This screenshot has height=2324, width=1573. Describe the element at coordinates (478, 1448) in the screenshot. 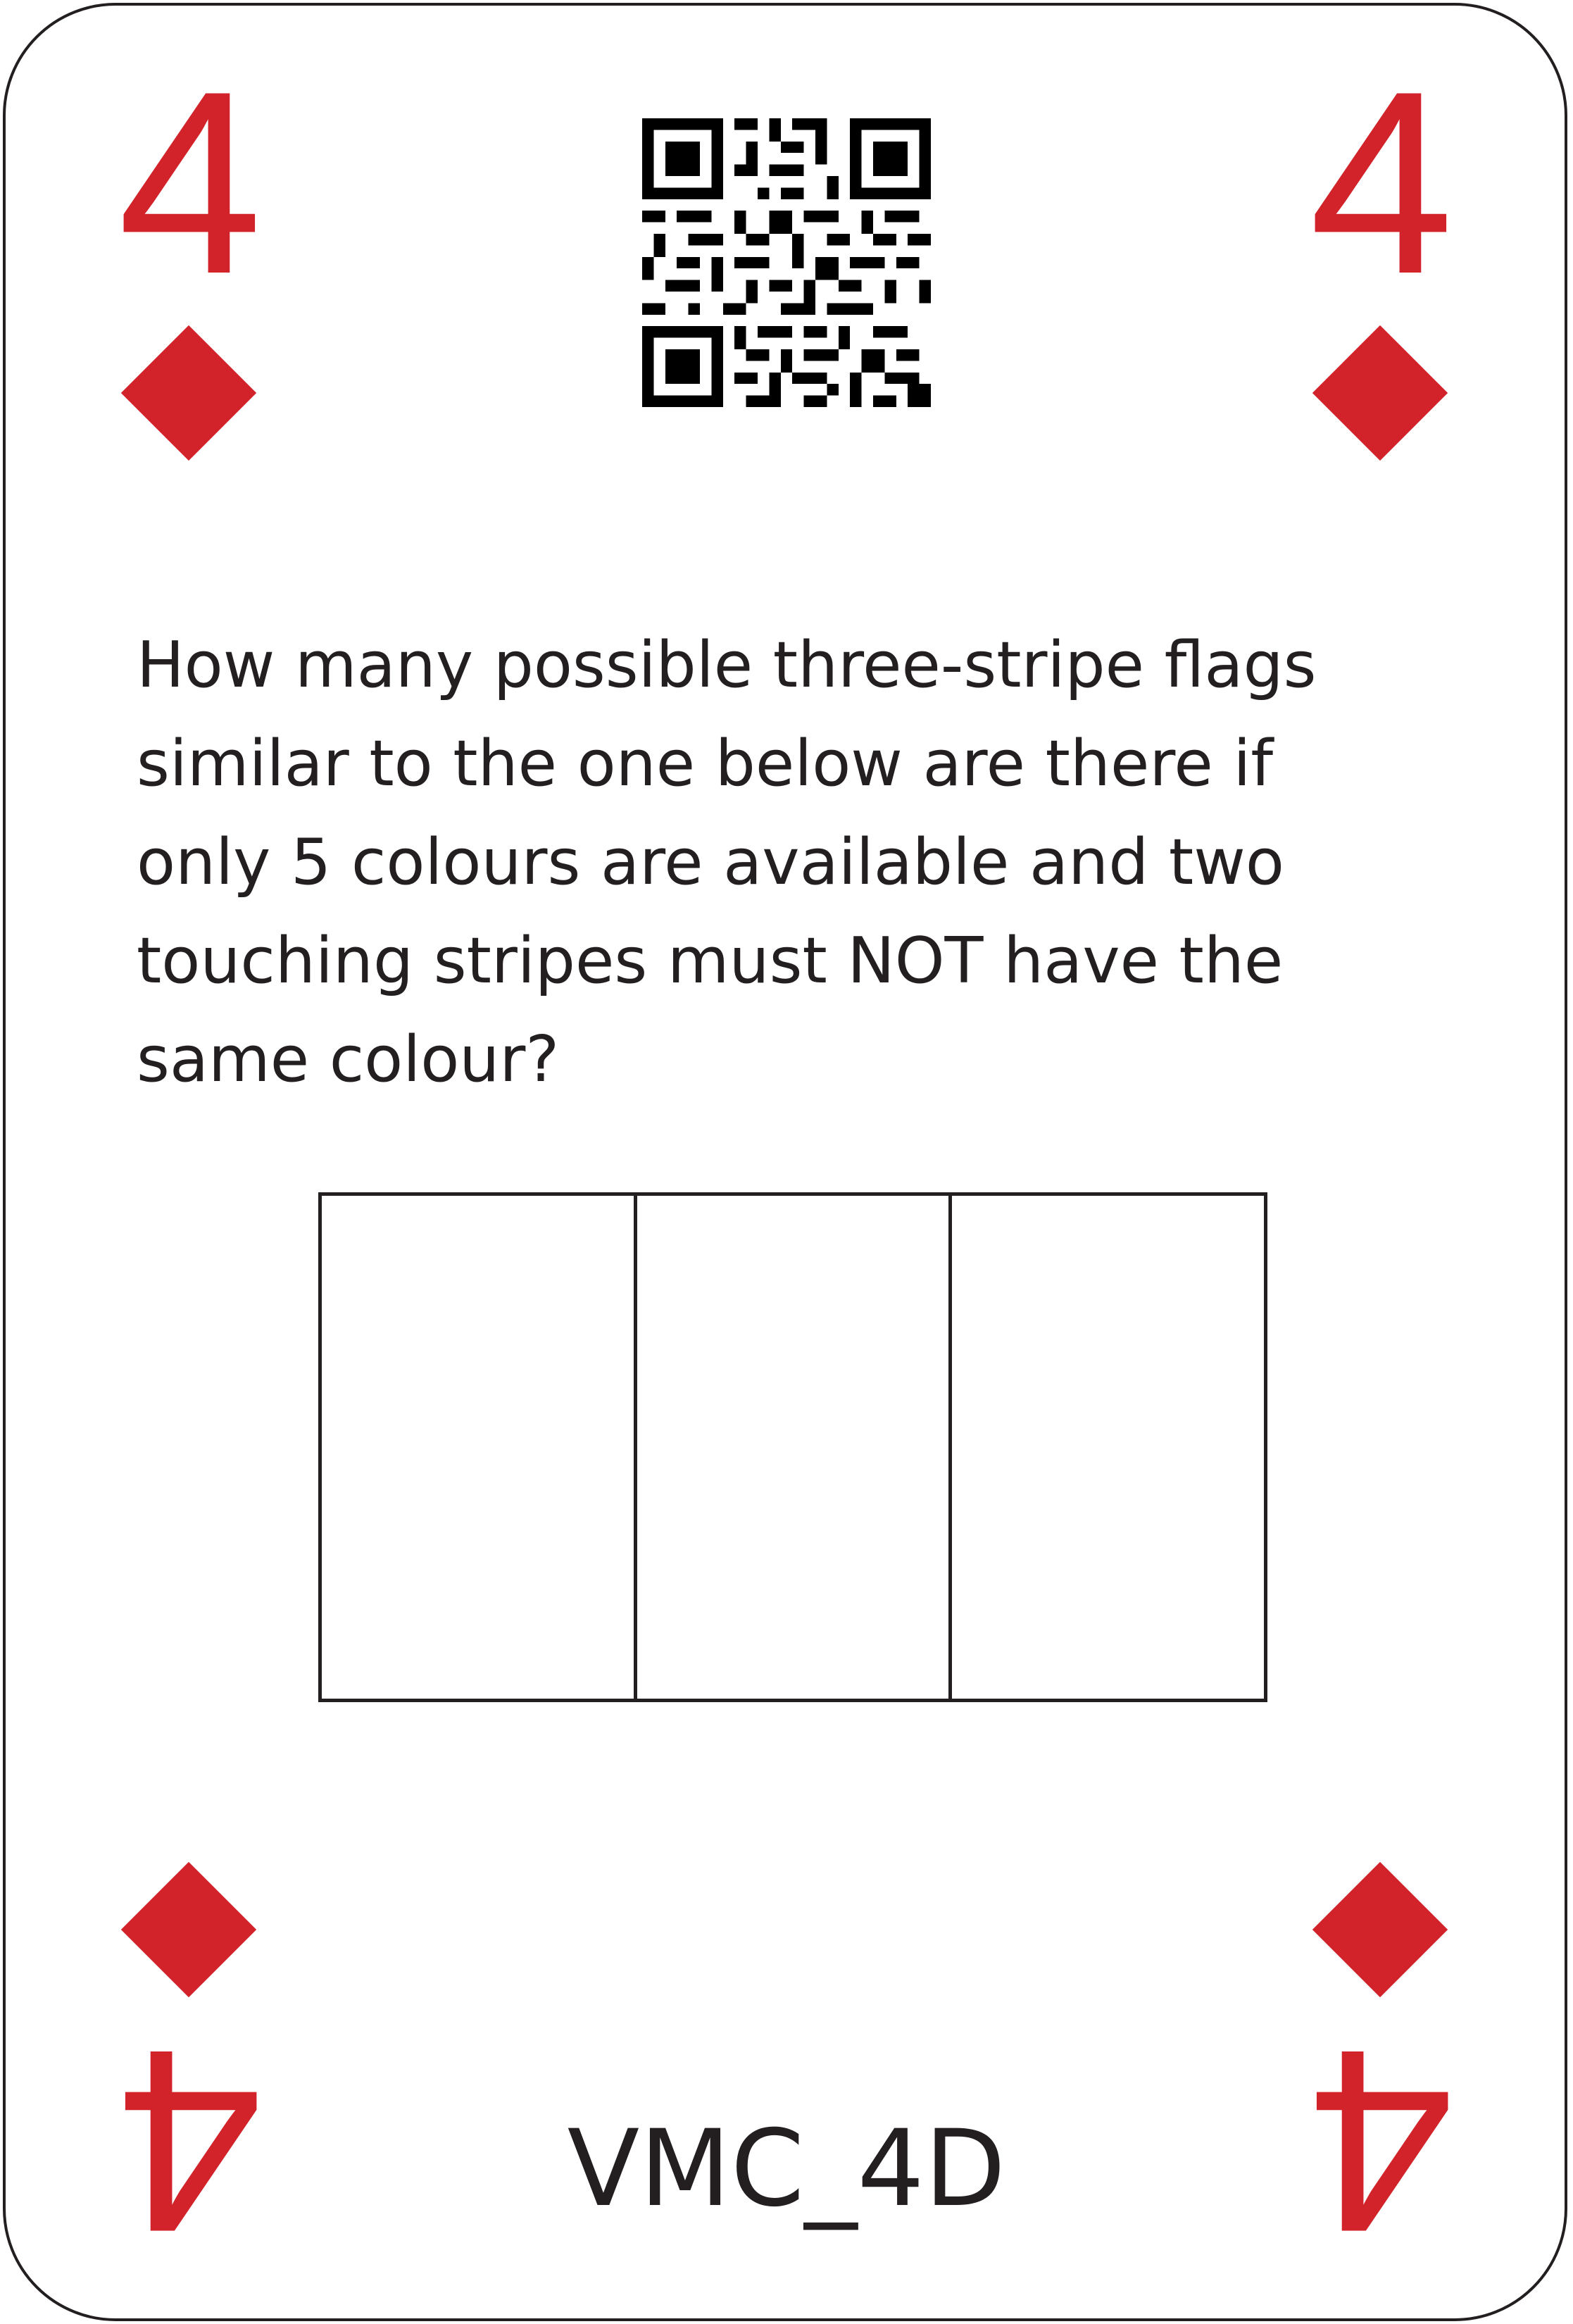

I see `flag-stripe-left` at that location.